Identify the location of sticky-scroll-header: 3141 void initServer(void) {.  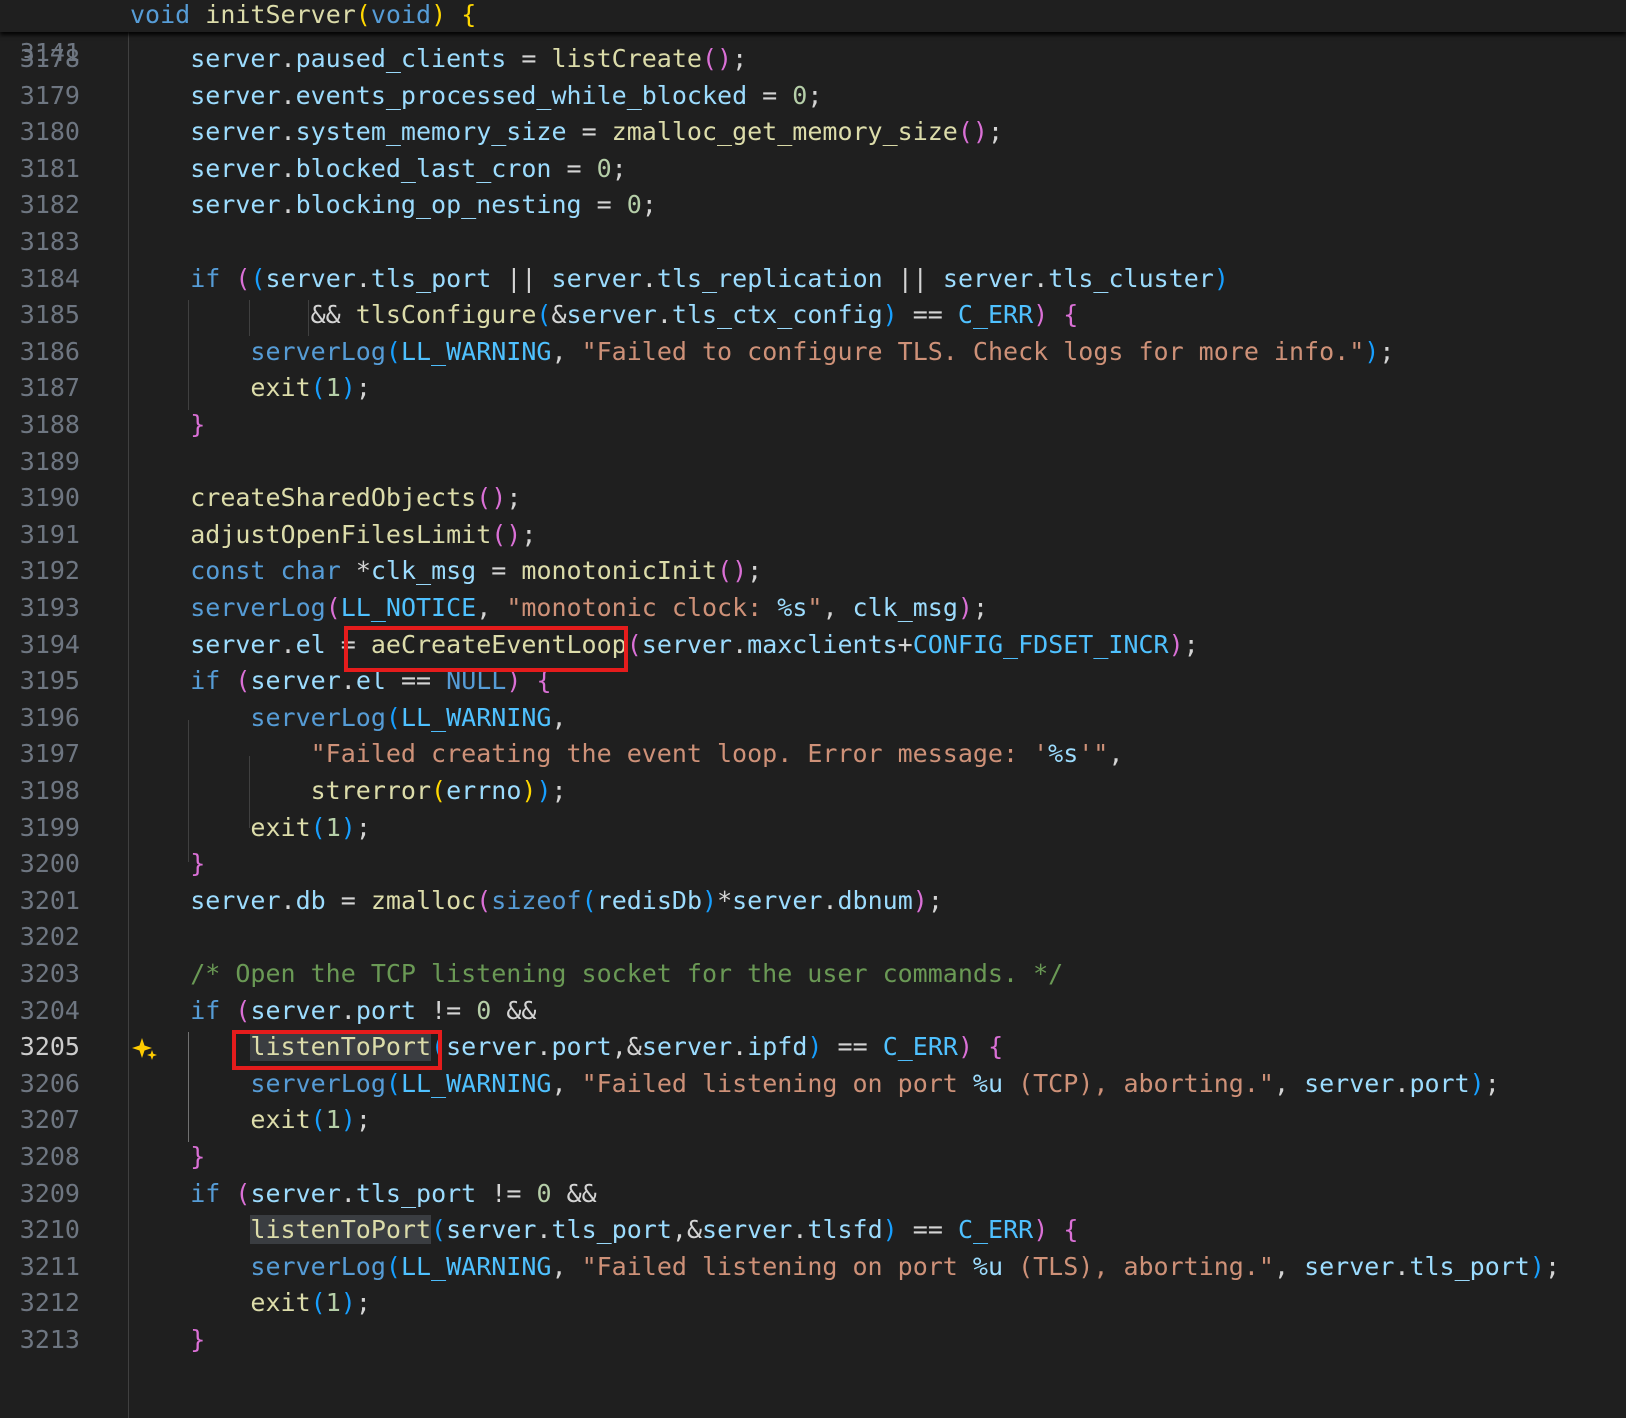
(813, 33).